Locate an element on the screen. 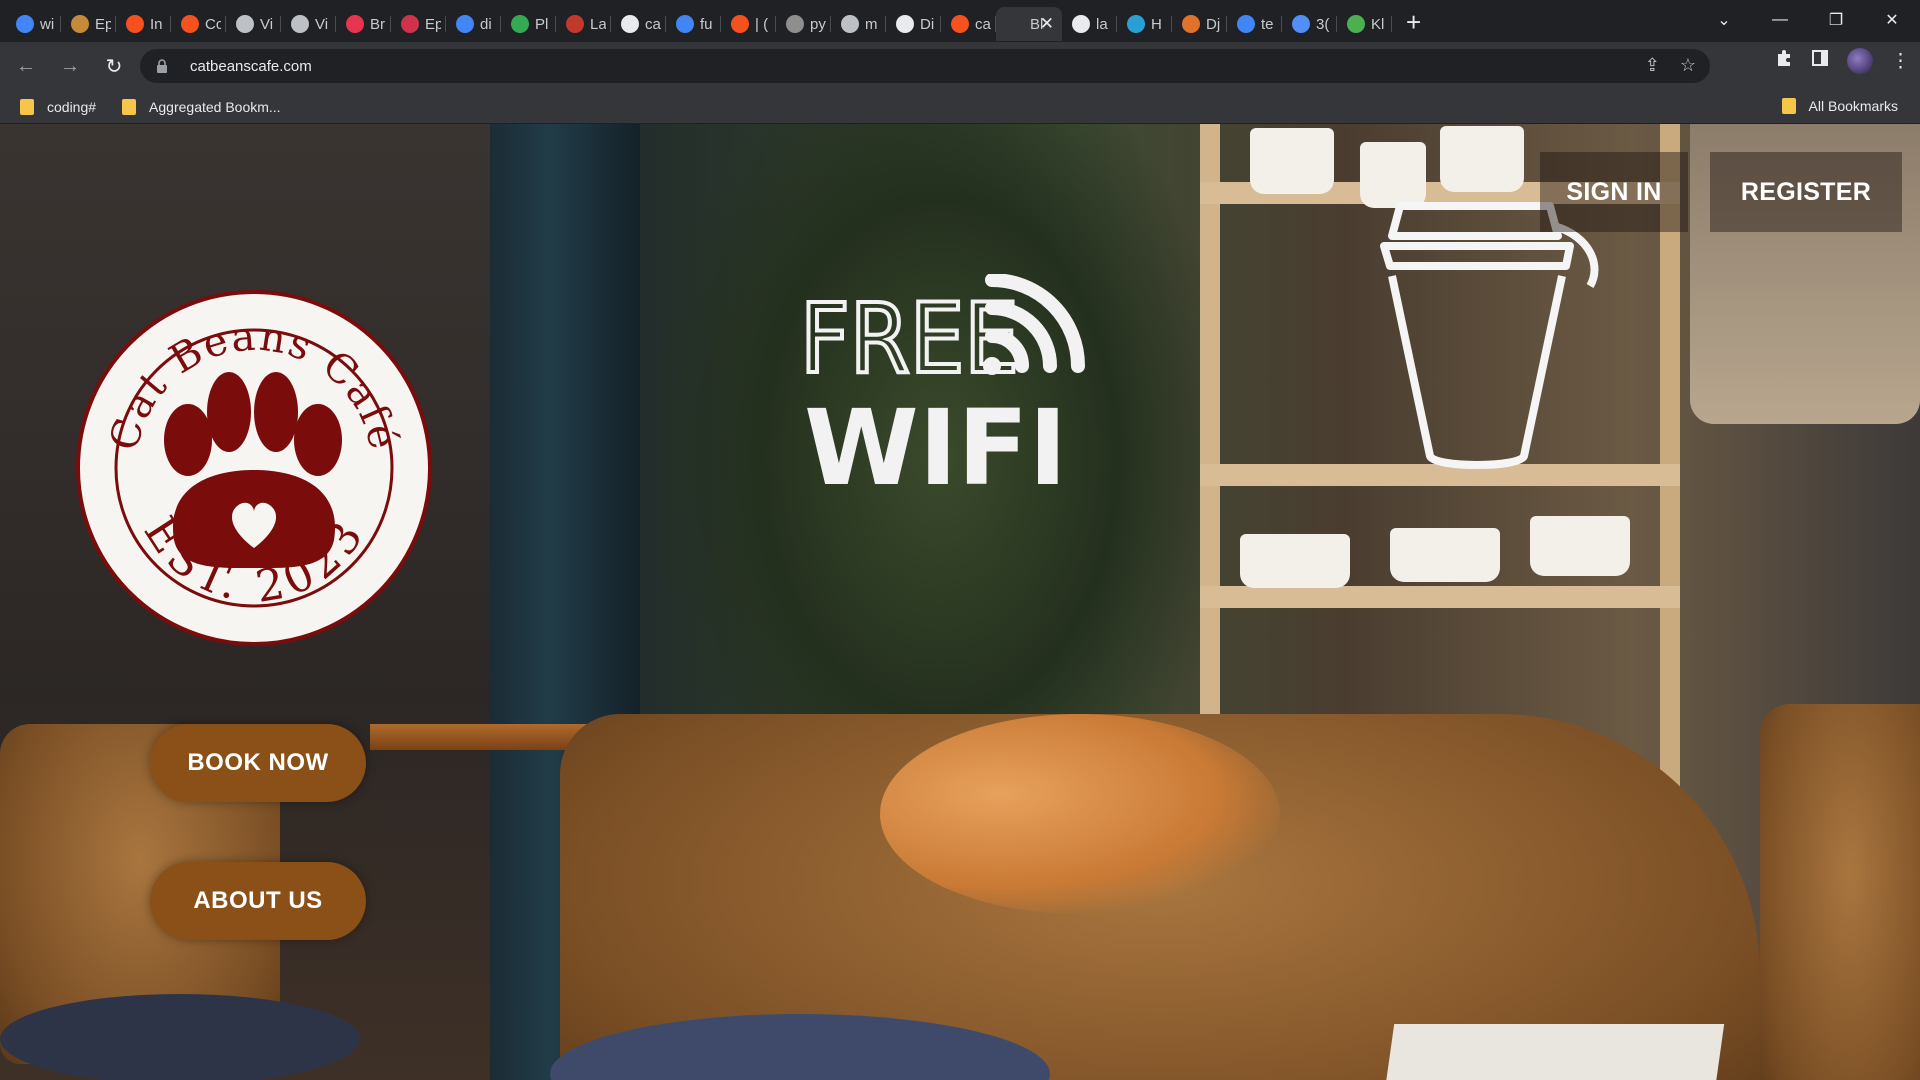 Image resolution: width=1920 pixels, height=1080 pixels. cube-icon is located at coordinates (1301, 24).